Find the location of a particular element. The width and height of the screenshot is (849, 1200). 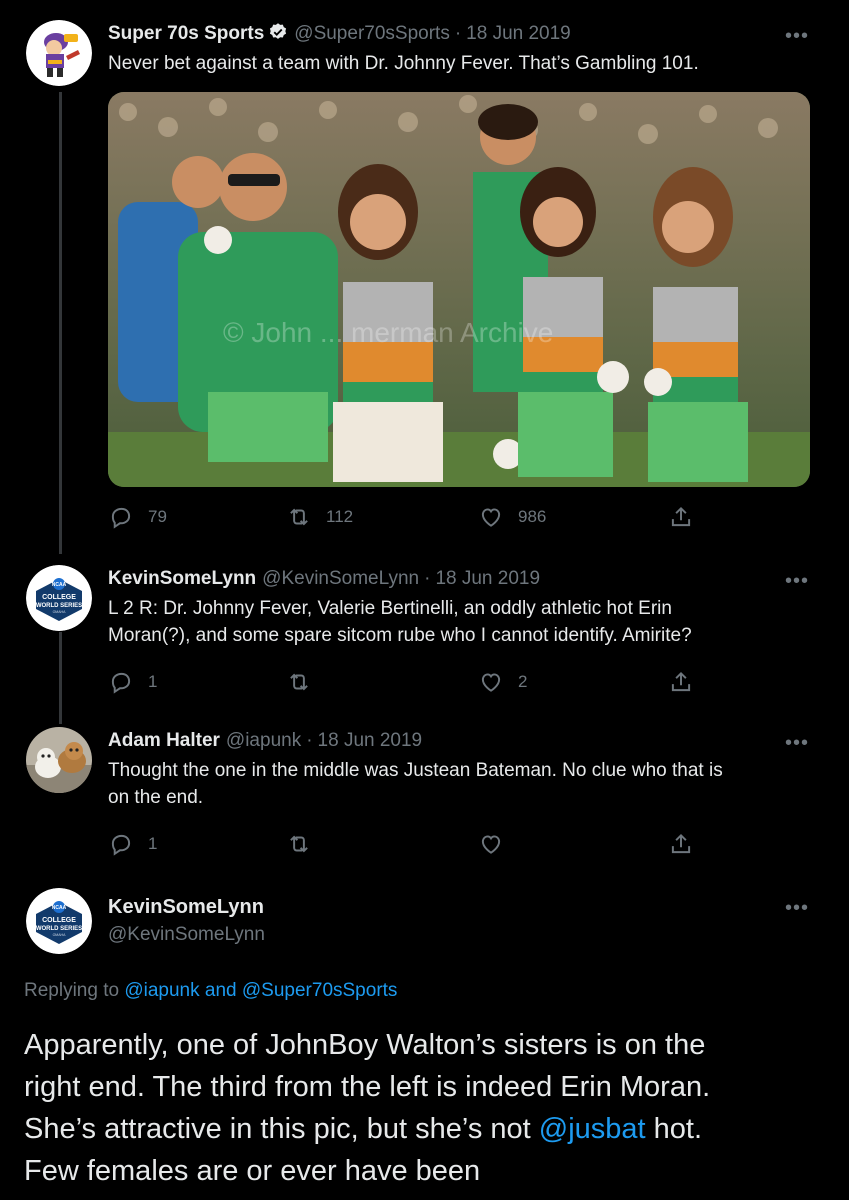

tweet-actions: 1 is located at coordinates (408, 844).